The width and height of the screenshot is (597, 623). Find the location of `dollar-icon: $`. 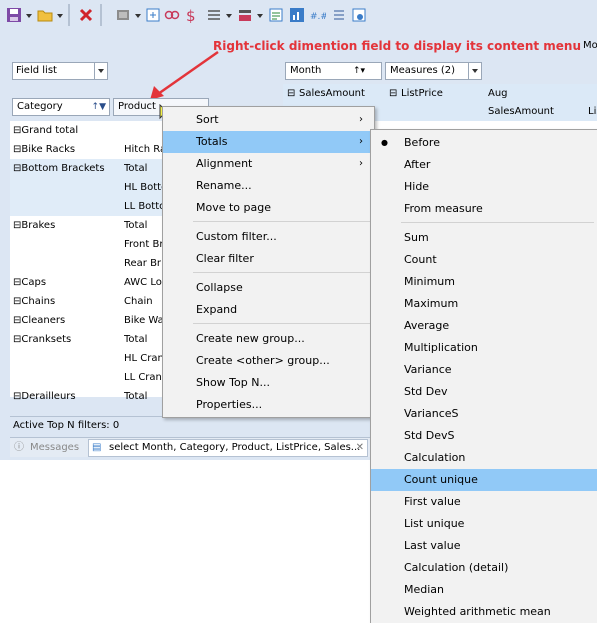

dollar-icon: $ is located at coordinates (191, 16).